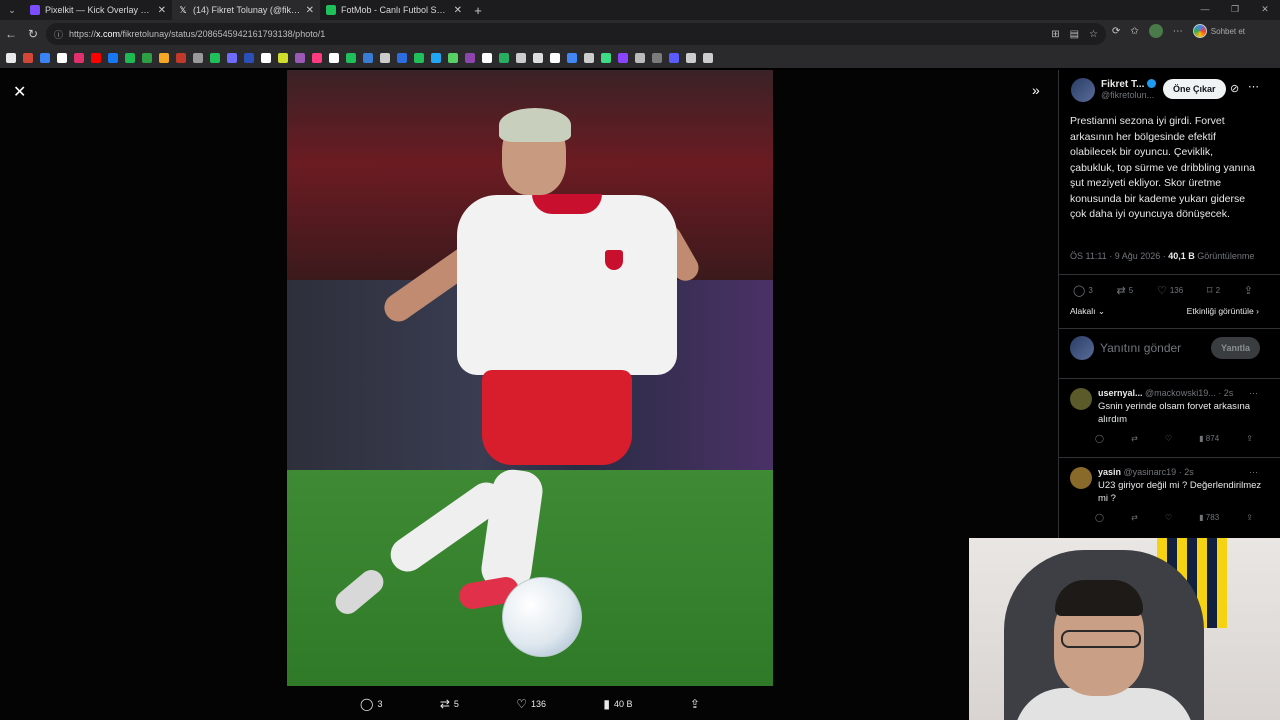 The width and height of the screenshot is (1280, 720). What do you see at coordinates (1152, 348) in the screenshot?
I see `reply-input: Yanıtını gönder` at bounding box center [1152, 348].